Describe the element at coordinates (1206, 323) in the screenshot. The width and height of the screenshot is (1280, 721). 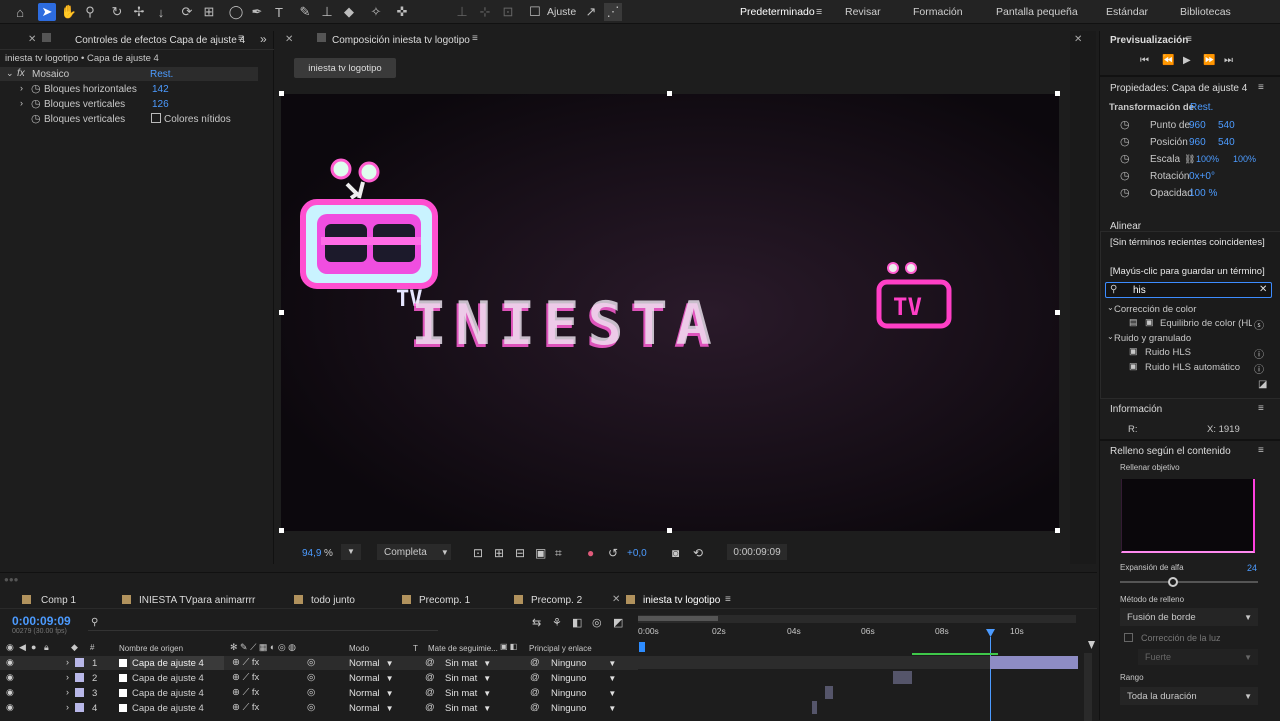
I see `effect-item: Equilibrio de color (HLS)` at that location.